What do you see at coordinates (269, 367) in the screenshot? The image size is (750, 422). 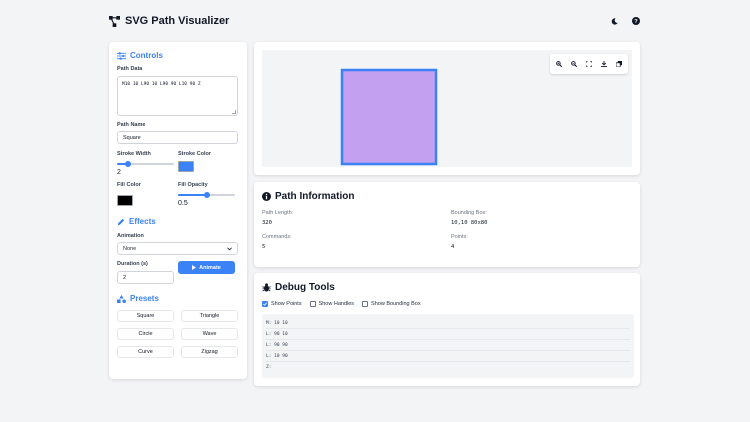 I see `debug-line: Z:` at bounding box center [269, 367].